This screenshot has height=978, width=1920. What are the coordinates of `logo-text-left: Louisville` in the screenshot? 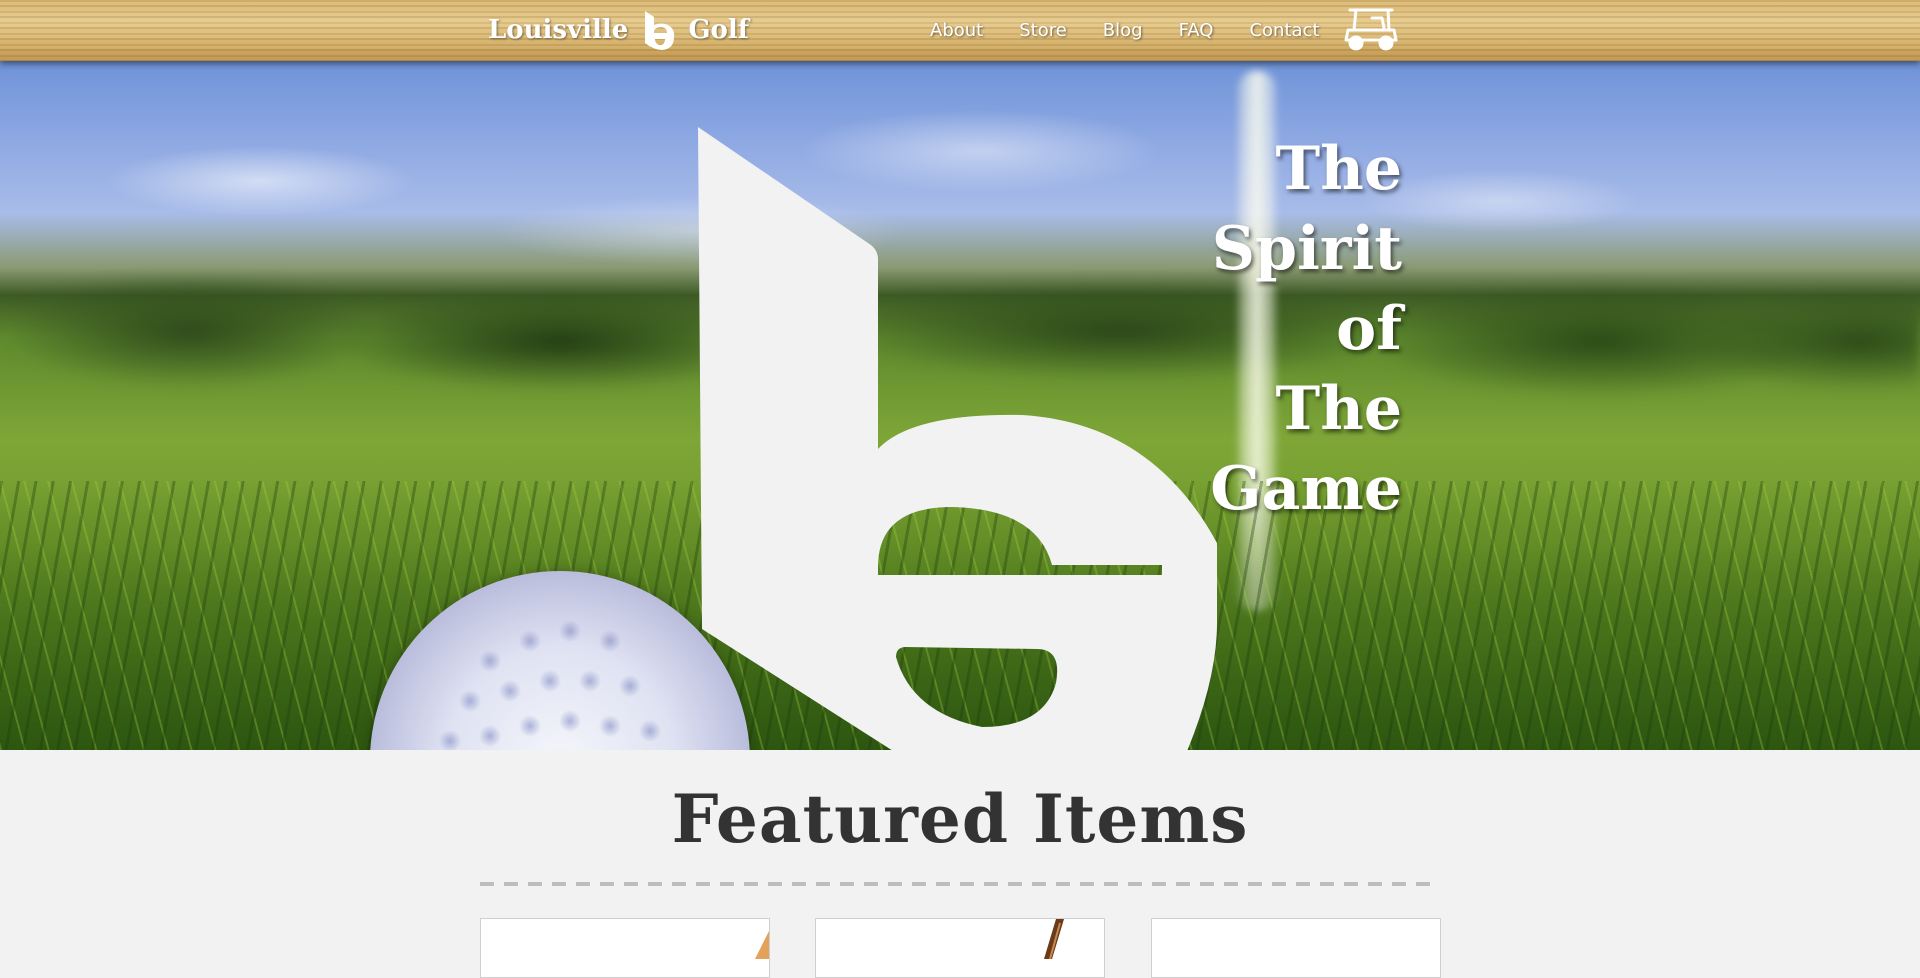 It's located at (558, 30).